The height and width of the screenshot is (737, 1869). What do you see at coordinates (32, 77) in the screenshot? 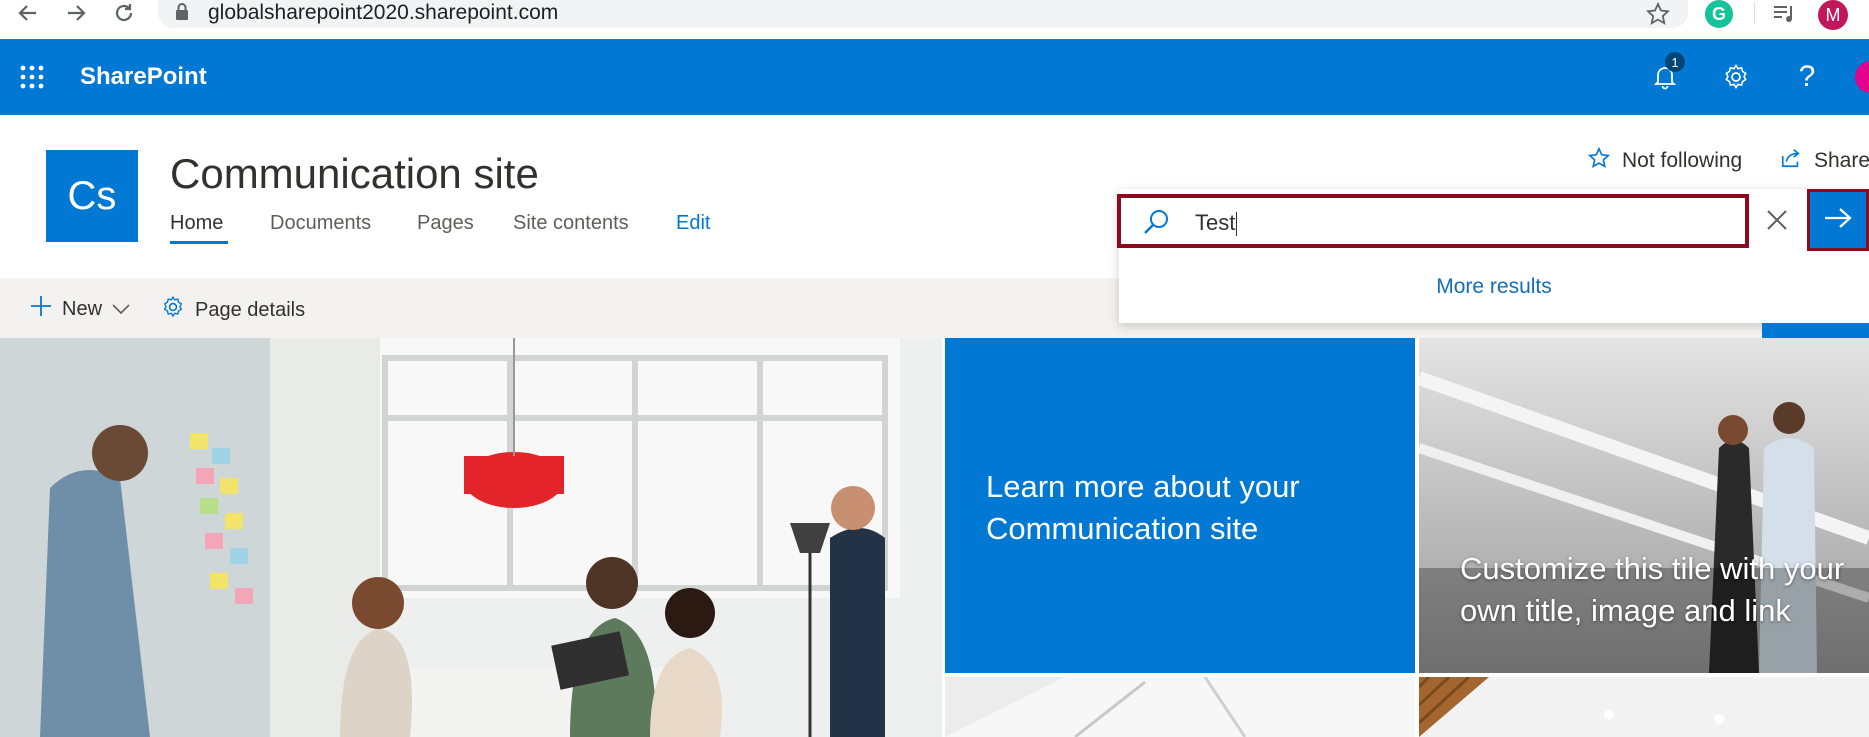
I see `app-launcher-icon` at bounding box center [32, 77].